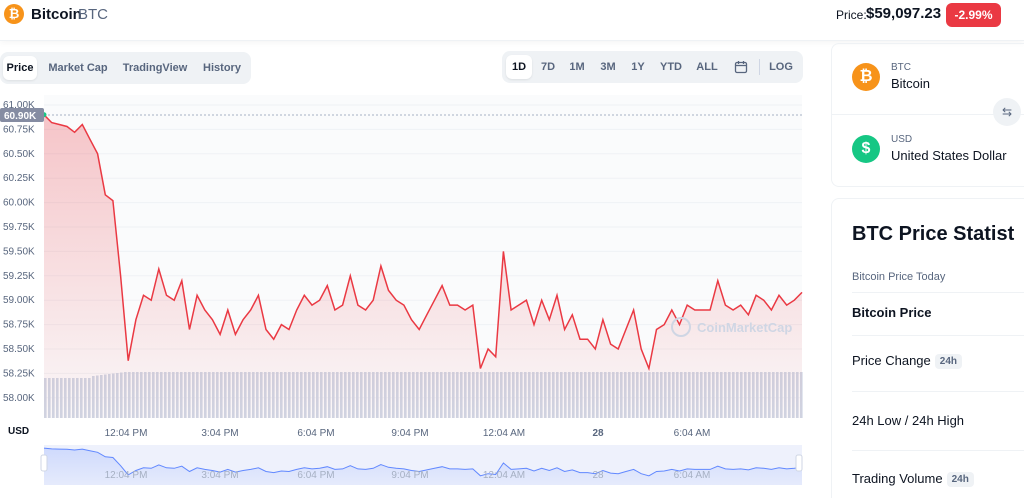 This screenshot has width=1024, height=498. What do you see at coordinates (799, 463) in the screenshot?
I see `navigator-handle-right` at bounding box center [799, 463].